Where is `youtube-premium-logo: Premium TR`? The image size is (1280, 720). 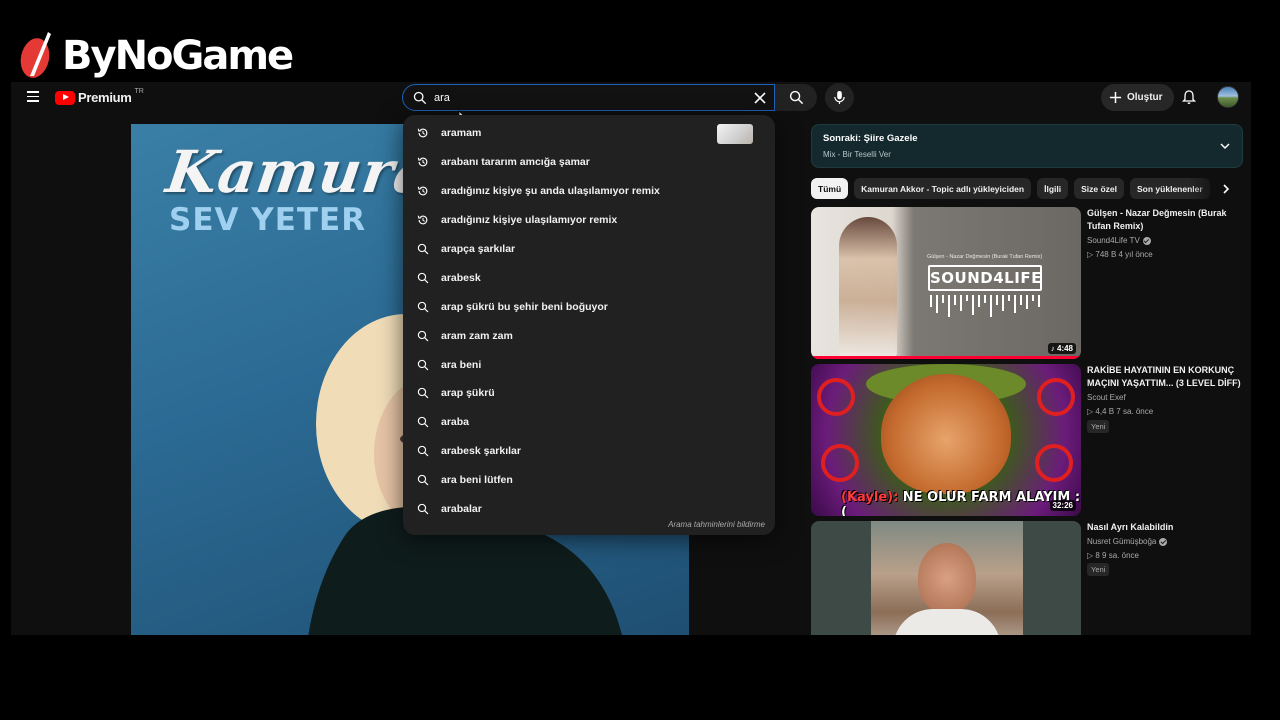
youtube-premium-logo: Premium TR is located at coordinates (99, 96).